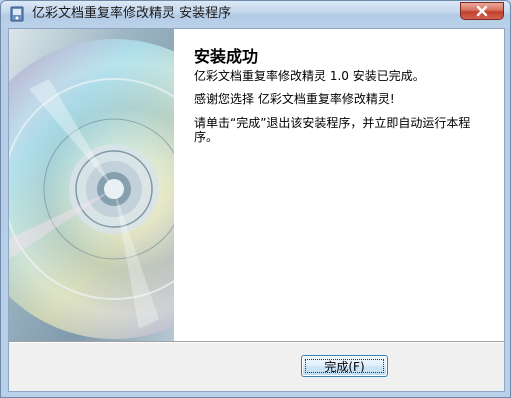 This screenshot has width=511, height=398. I want to click on finish-instruction: 请单击“完成”退出该安装程序，并立即自动运行本程序。, so click(332, 130).